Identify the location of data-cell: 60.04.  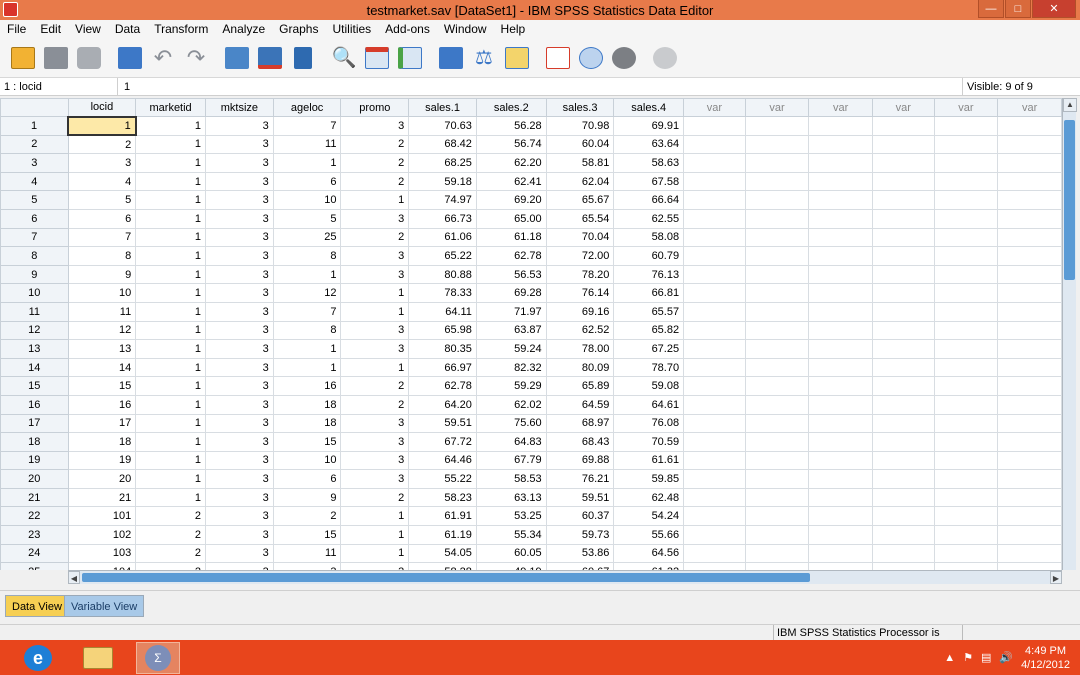
(580, 144).